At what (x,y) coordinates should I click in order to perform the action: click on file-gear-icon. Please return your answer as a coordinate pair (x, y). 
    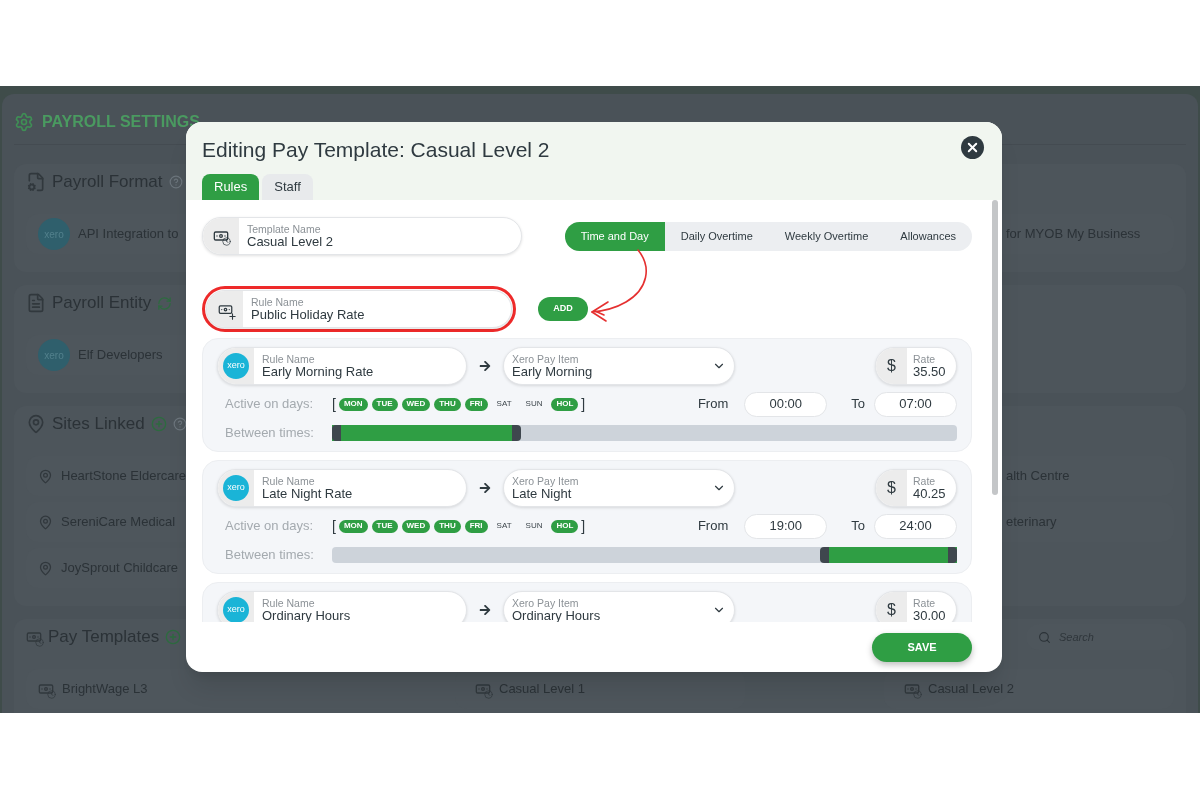
    Looking at the image, I should click on (36, 182).